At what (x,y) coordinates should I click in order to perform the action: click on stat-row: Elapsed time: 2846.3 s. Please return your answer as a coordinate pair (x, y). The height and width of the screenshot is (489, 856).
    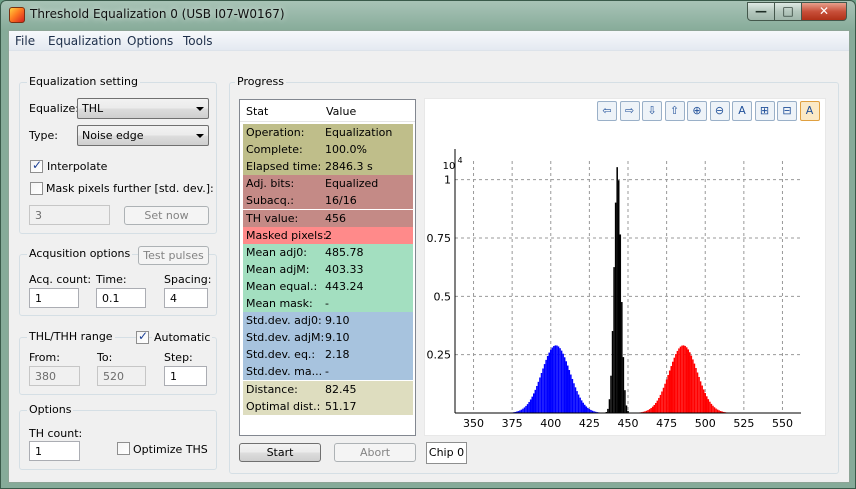
    Looking at the image, I should click on (328, 167).